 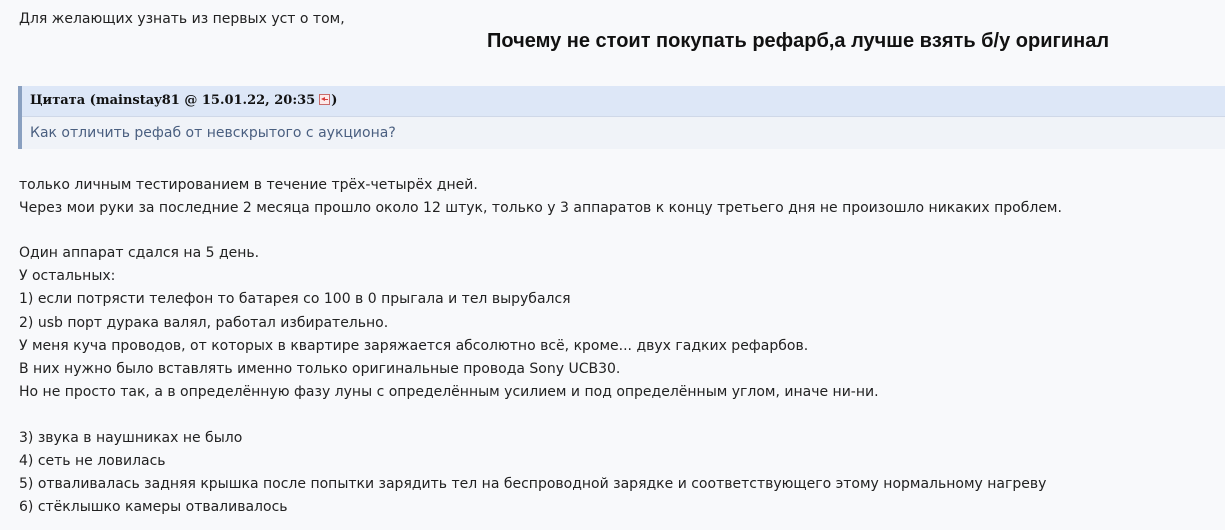 What do you see at coordinates (131, 438) in the screenshot?
I see `post-line: 3) звука в наушниках не было` at bounding box center [131, 438].